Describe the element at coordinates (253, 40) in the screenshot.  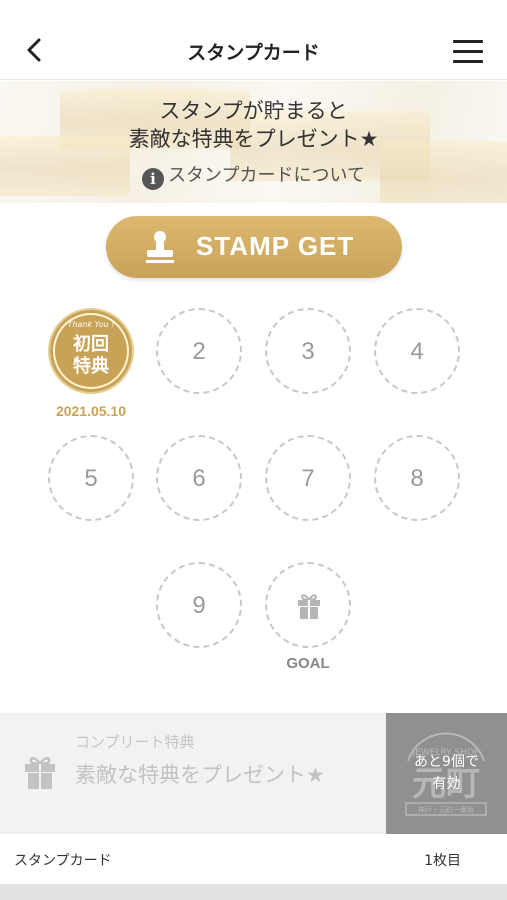
I see `app-header: スタンプカード` at that location.